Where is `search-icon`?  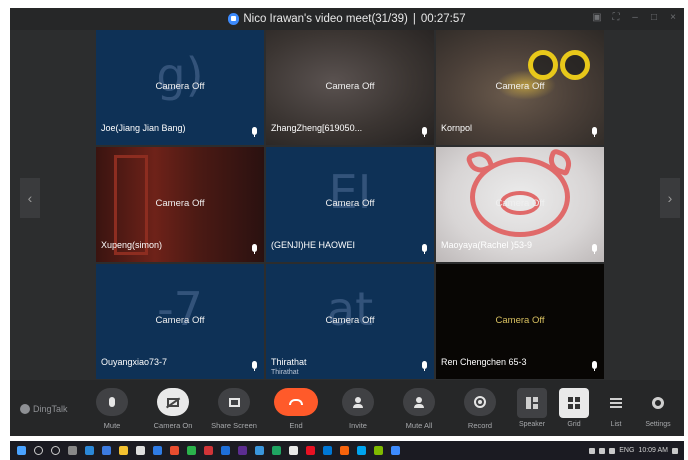
search-icon is located at coordinates (38, 450).